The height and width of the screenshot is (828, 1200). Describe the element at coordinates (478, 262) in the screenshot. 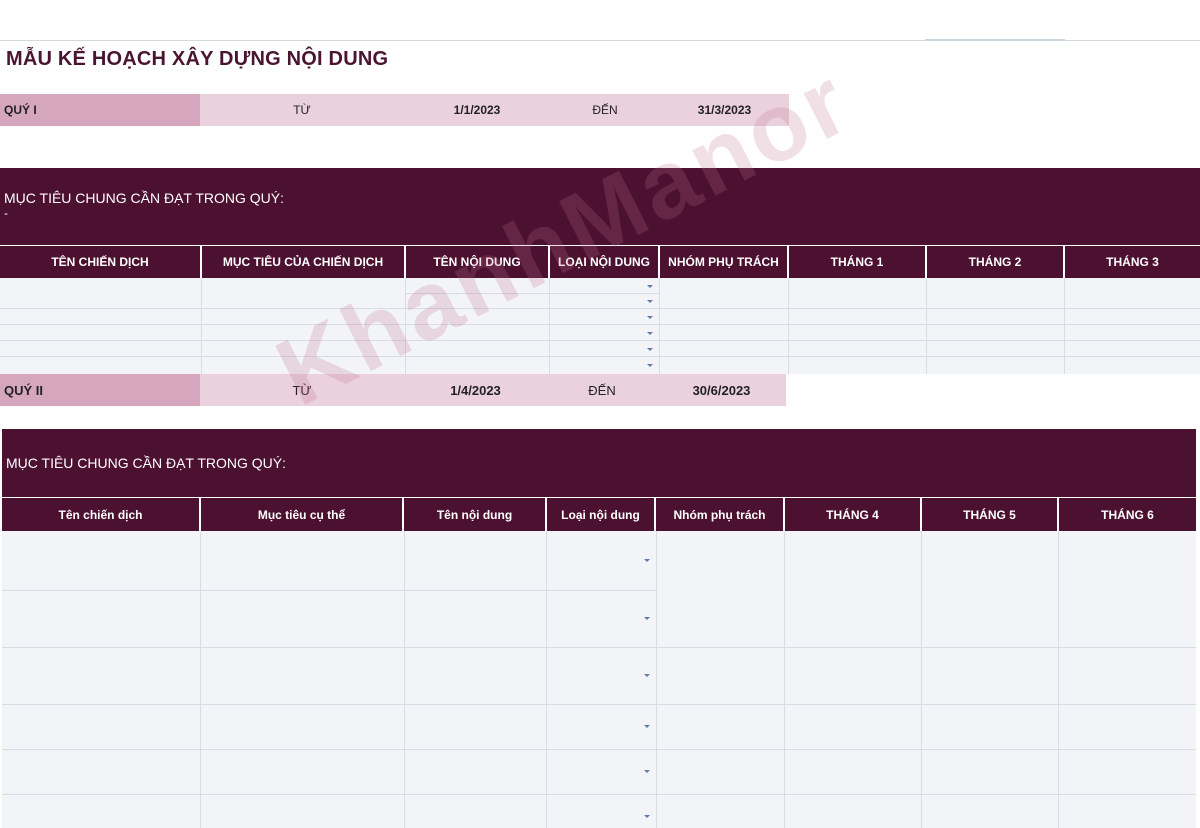

I see `q1-col-content-name: TÊN NỘI DUNG` at that location.